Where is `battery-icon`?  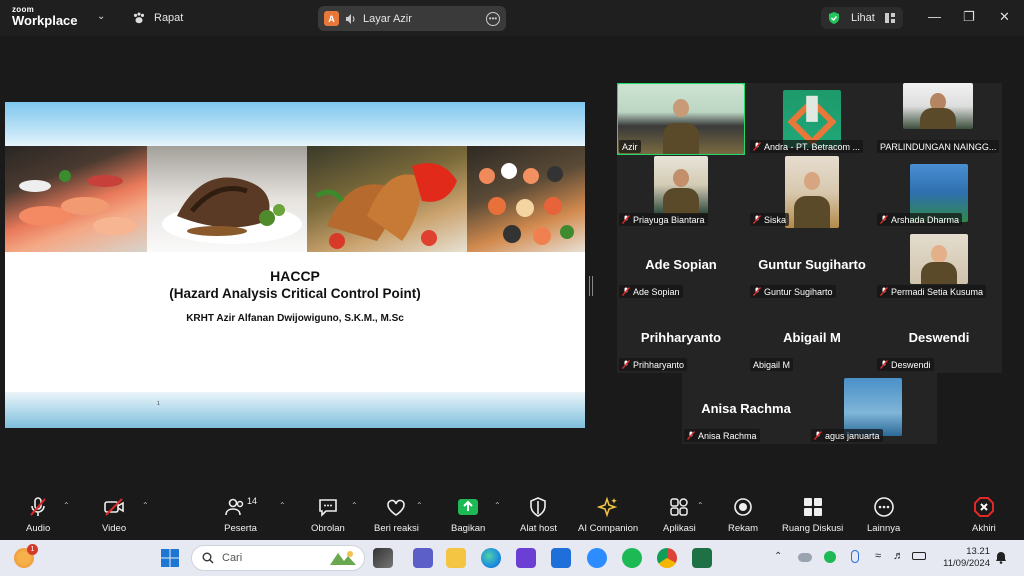 battery-icon is located at coordinates (919, 556).